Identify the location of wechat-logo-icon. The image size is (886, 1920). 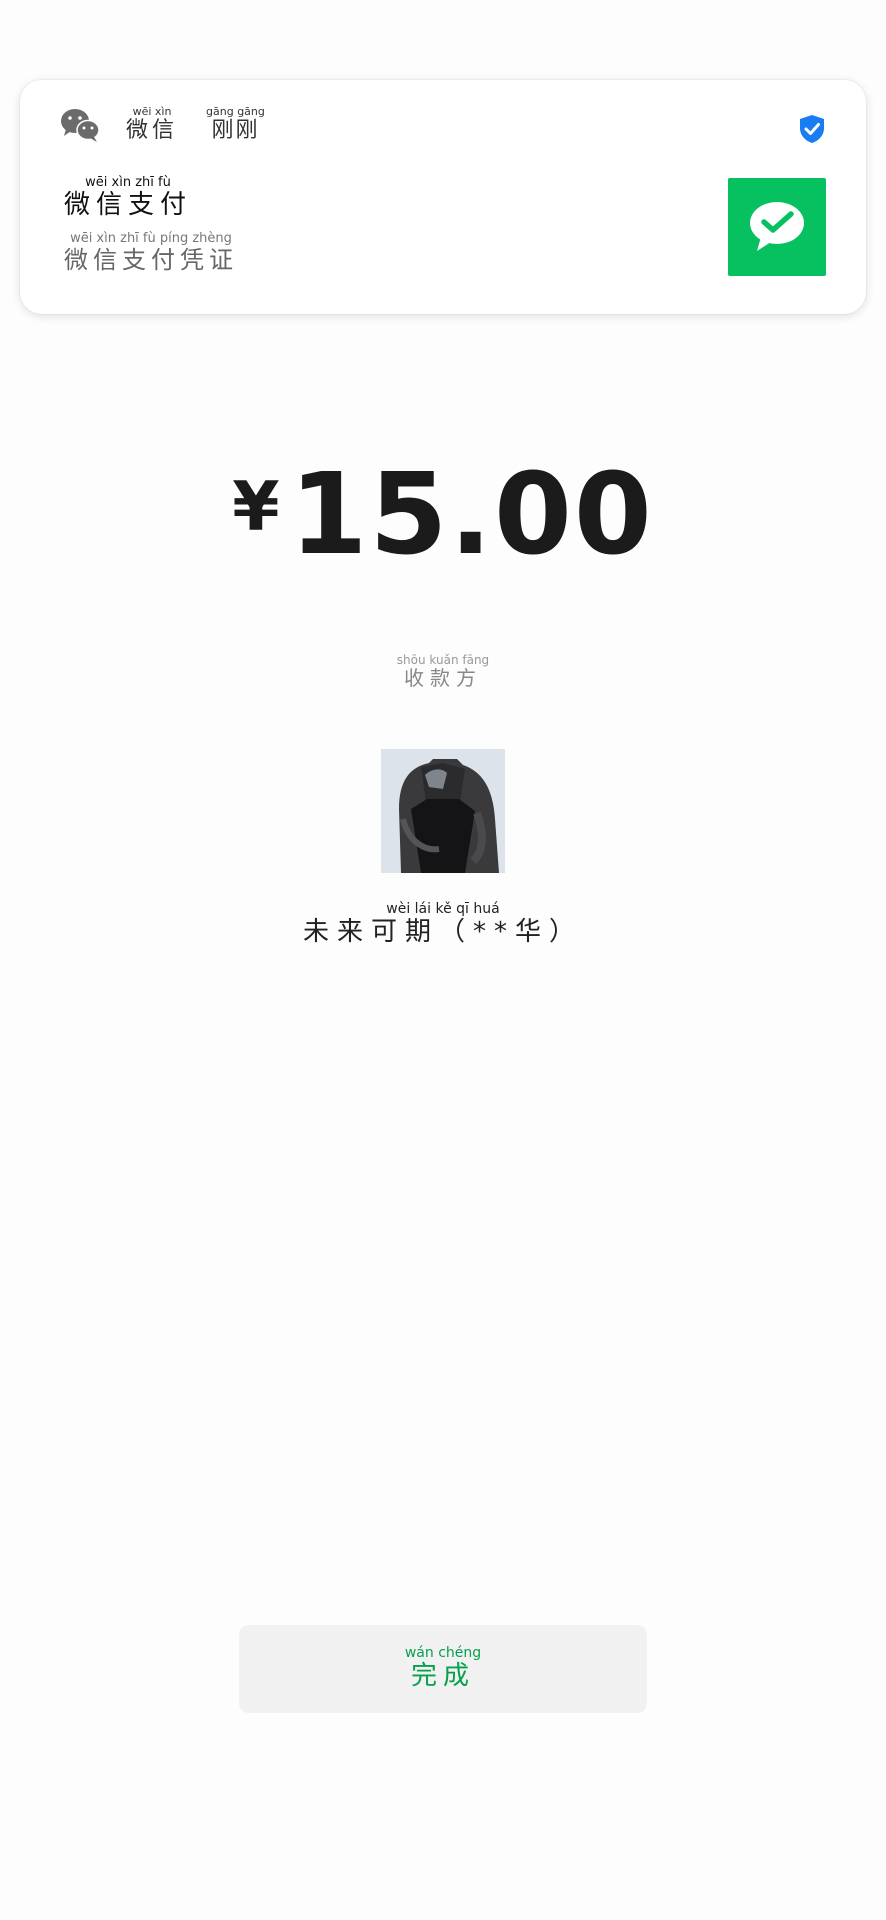
(80, 125).